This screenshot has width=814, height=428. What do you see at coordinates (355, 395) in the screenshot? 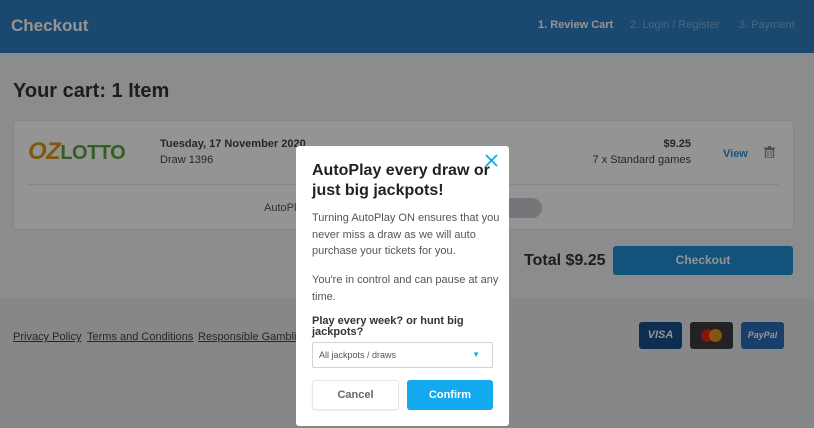
I see `cancel-button: Cancel` at bounding box center [355, 395].